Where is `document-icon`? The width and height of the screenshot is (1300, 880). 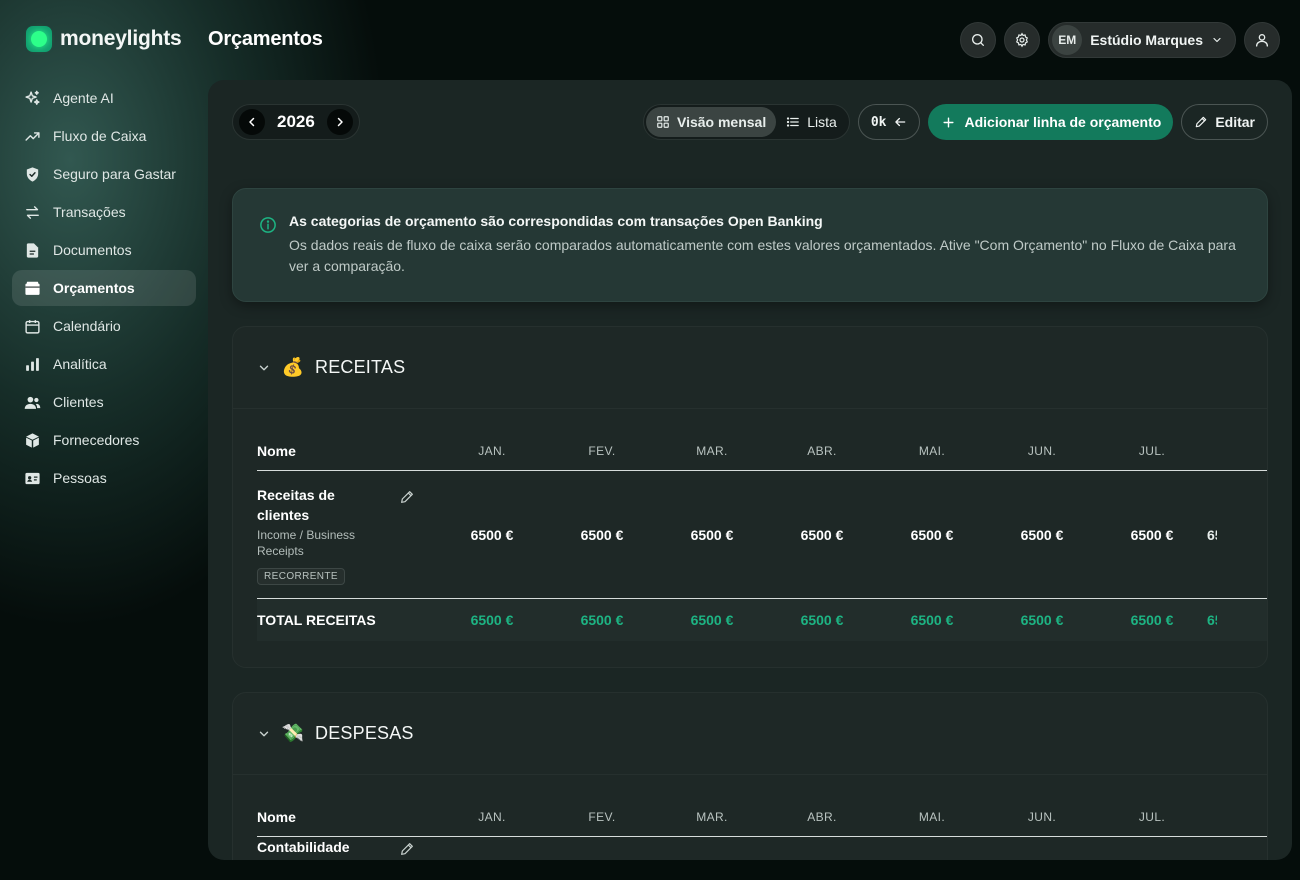 document-icon is located at coordinates (32, 250).